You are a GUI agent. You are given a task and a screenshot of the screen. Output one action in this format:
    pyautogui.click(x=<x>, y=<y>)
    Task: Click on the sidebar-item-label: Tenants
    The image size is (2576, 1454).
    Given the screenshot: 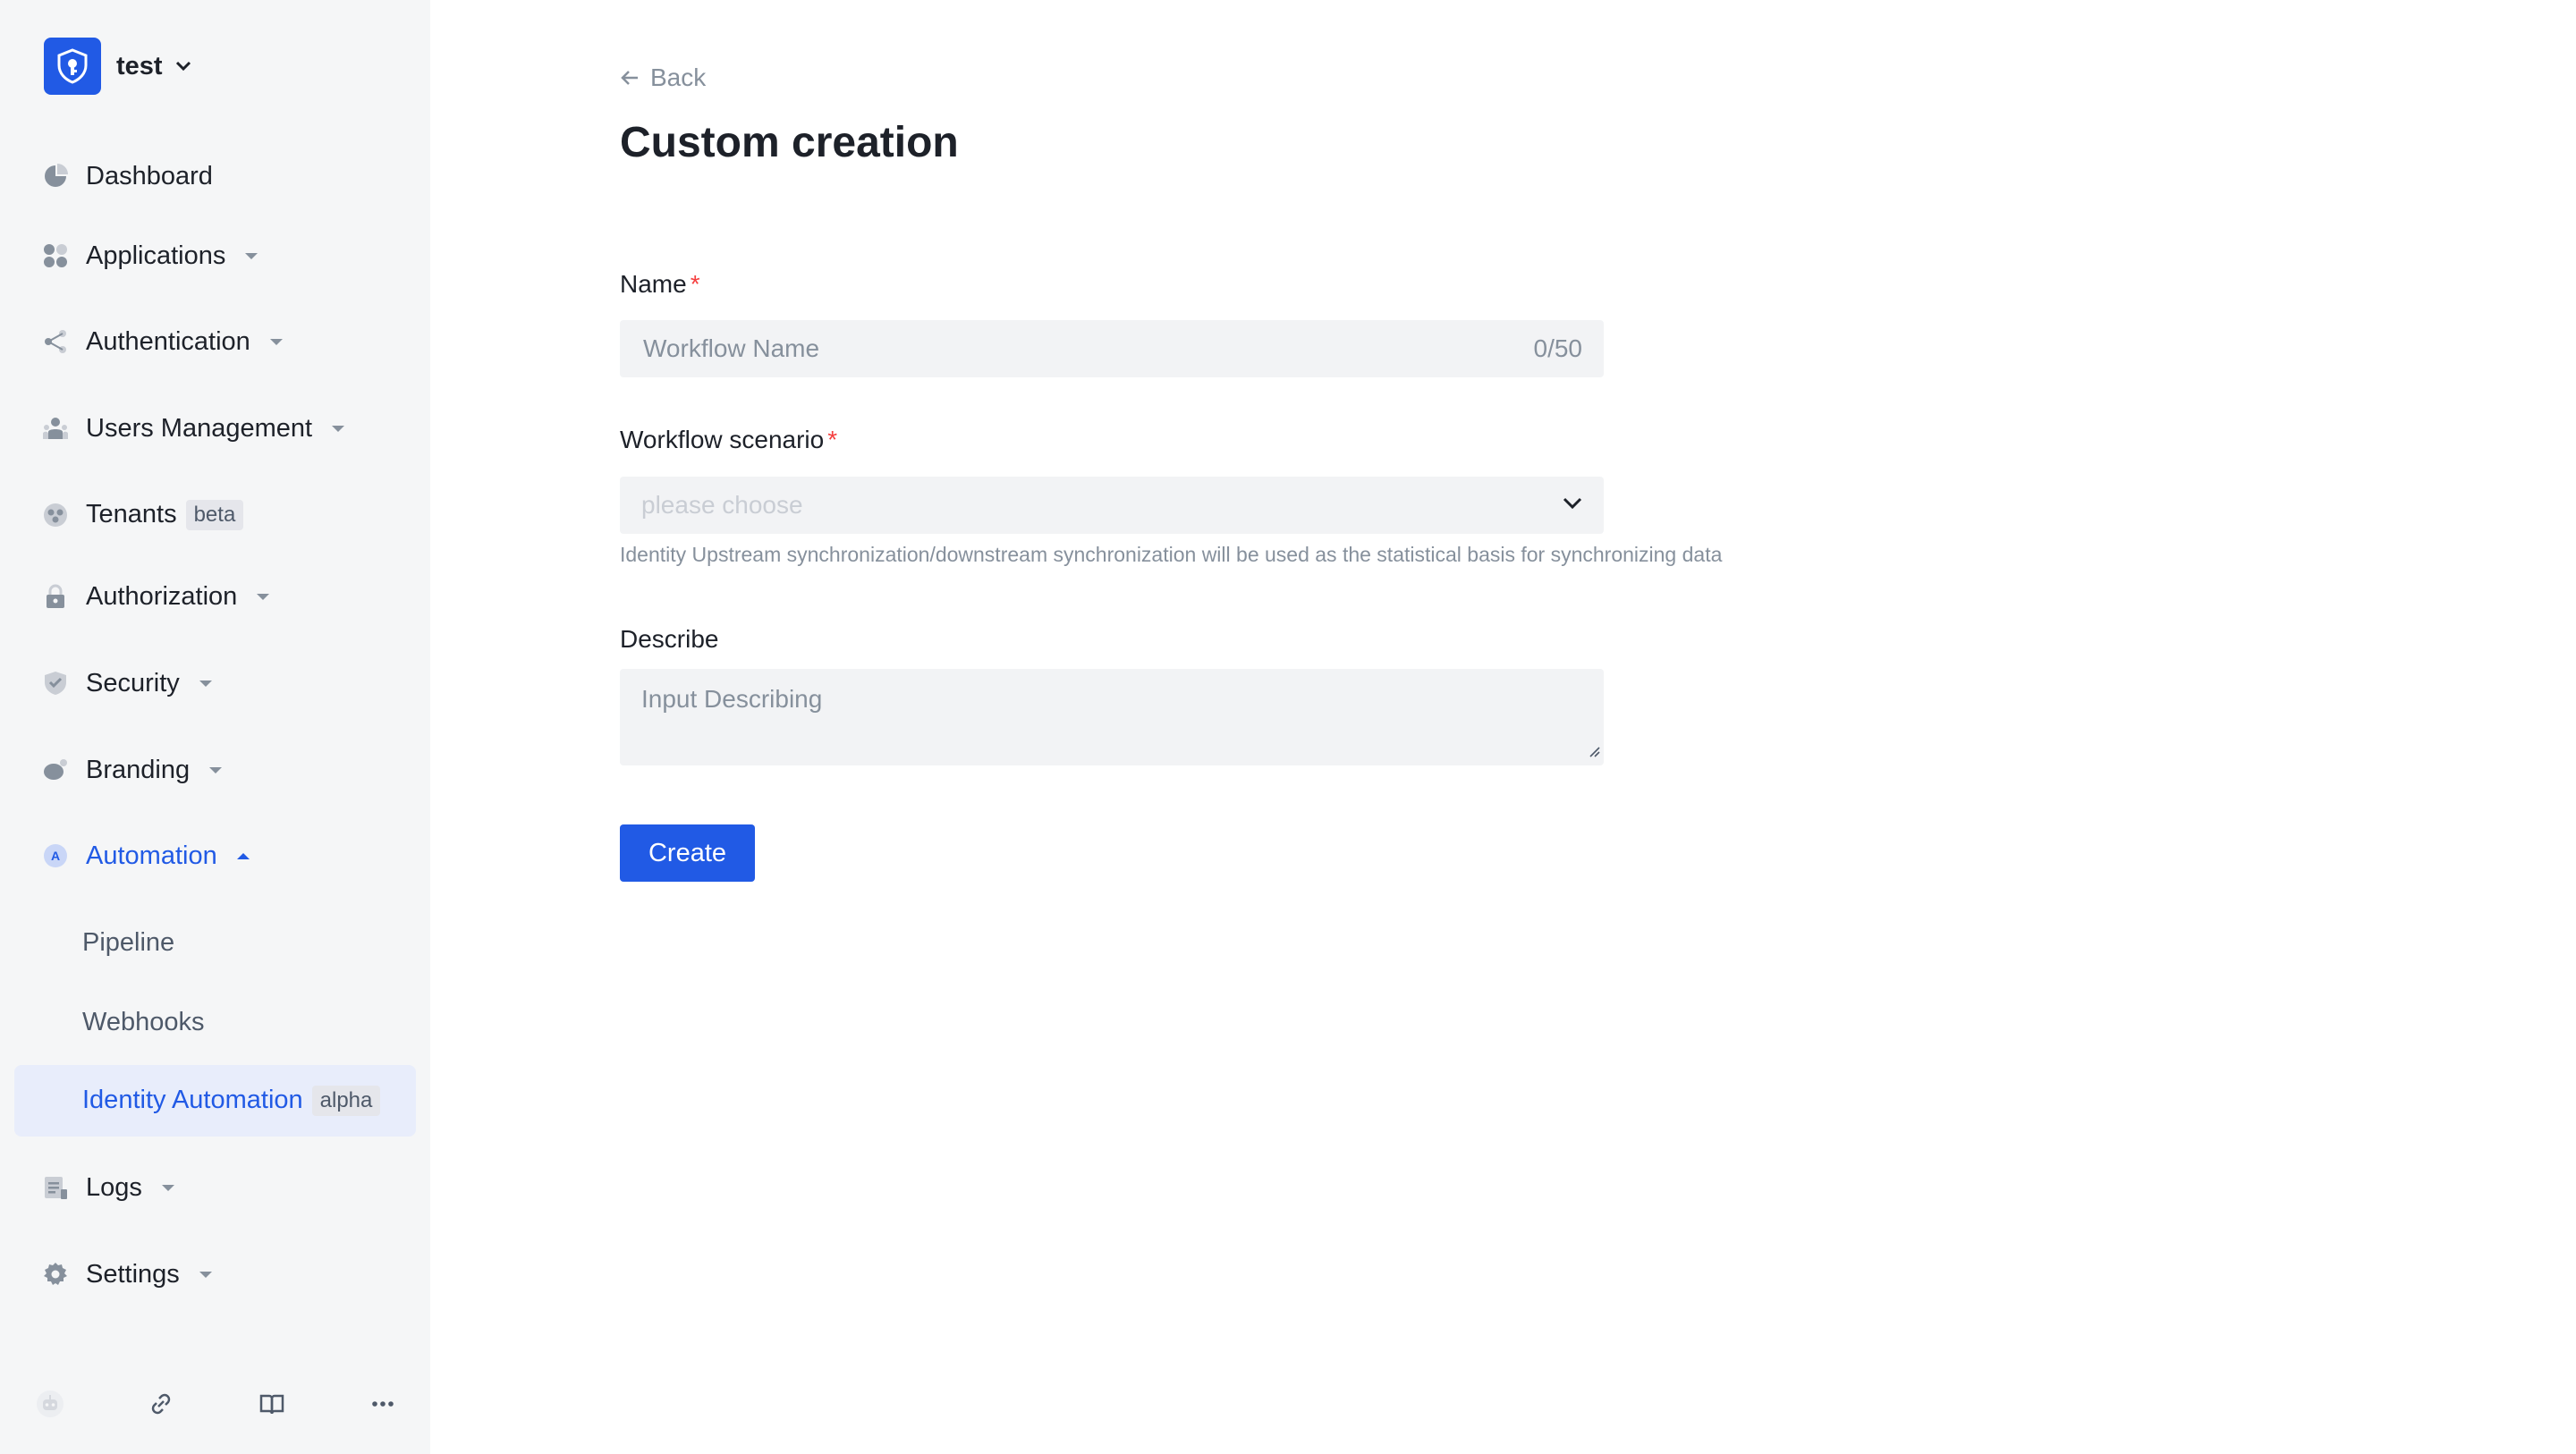 What is the action you would take?
    pyautogui.click(x=131, y=513)
    